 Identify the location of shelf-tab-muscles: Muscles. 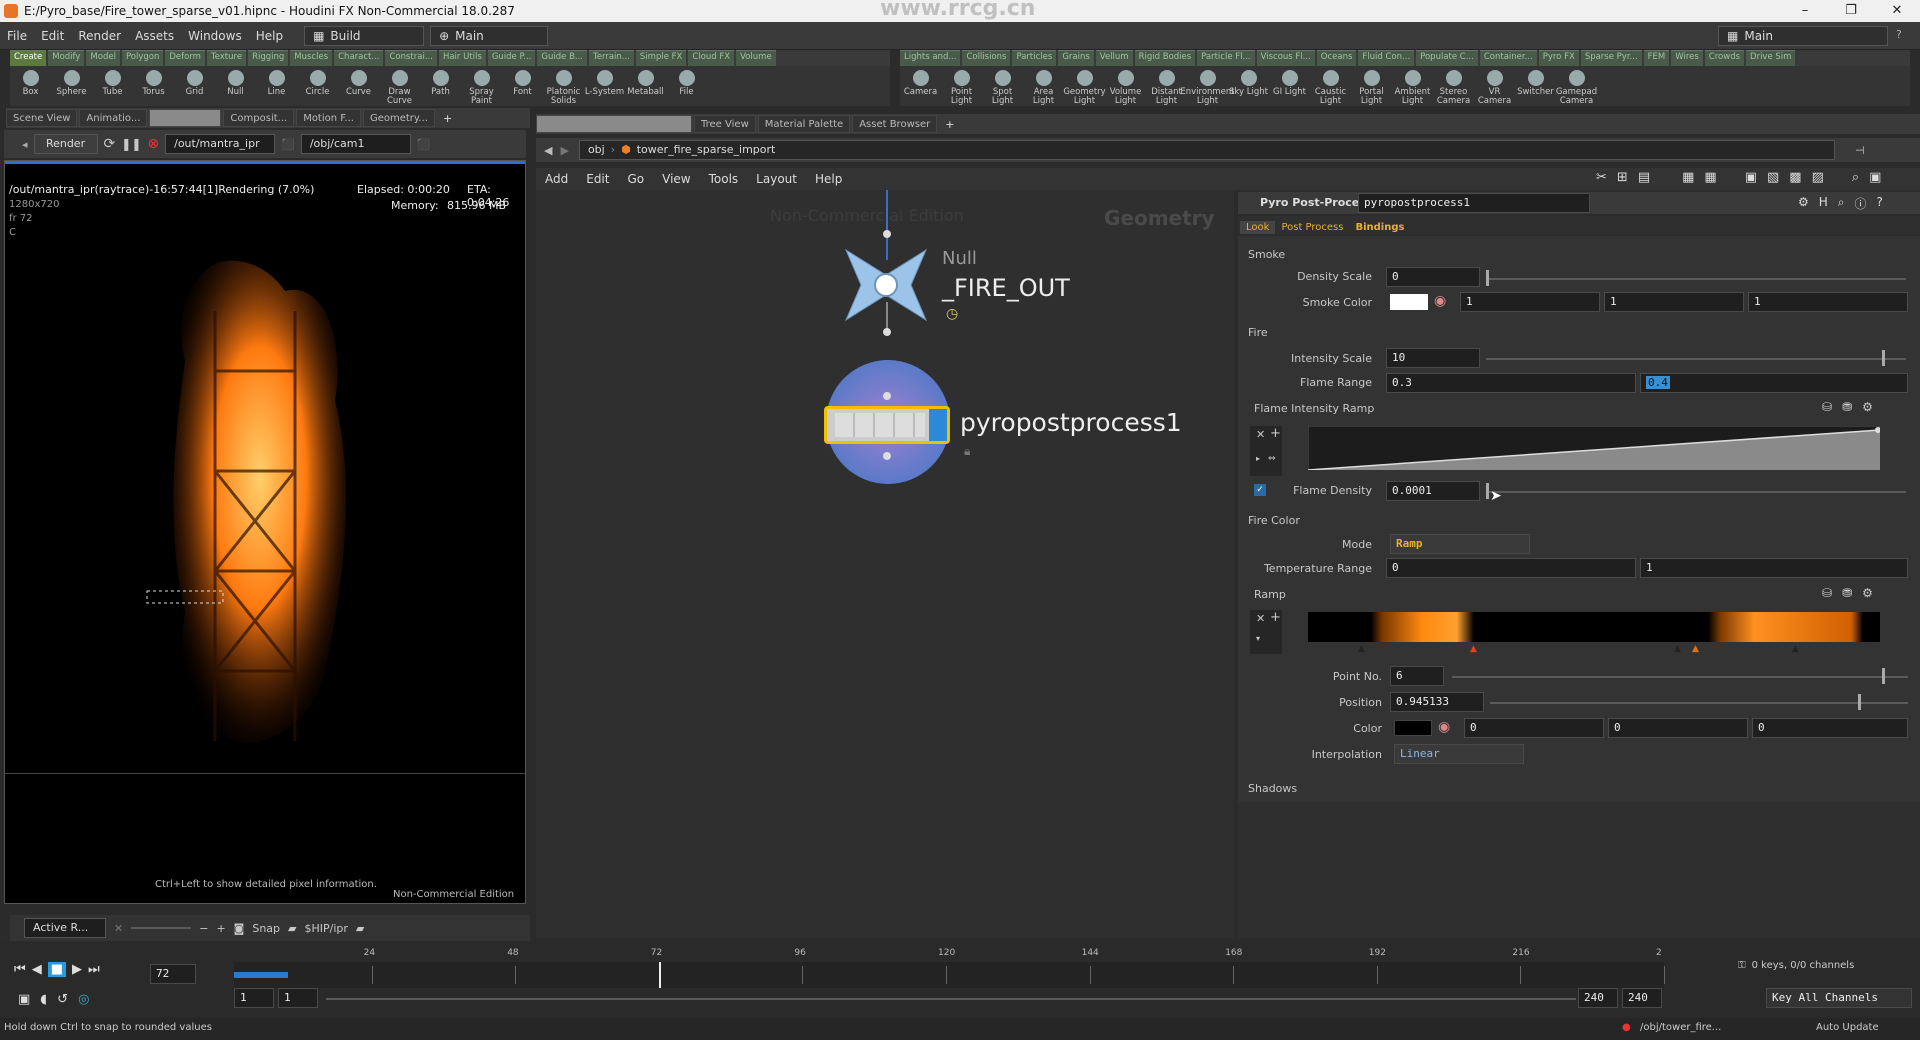
(311, 58).